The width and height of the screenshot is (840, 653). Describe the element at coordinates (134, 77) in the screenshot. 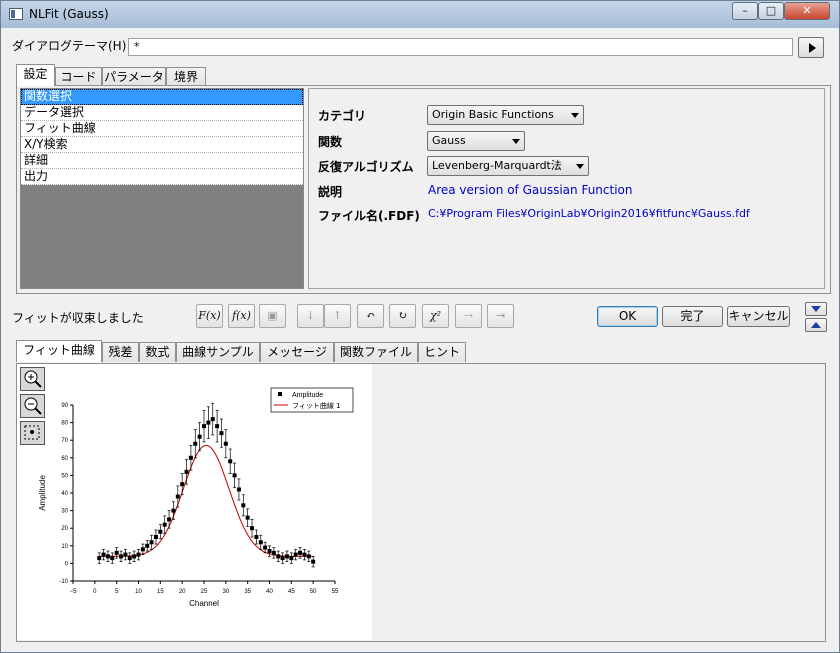

I see `tab-parameters: パラメータ` at that location.